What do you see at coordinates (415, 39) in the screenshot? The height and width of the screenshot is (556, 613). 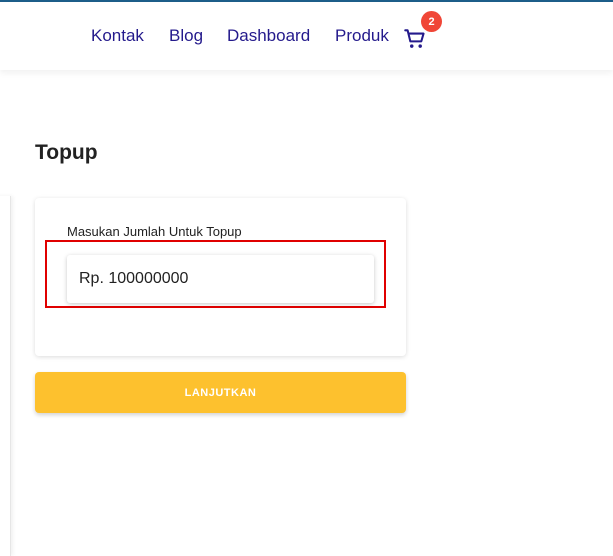 I see `cart-icon` at bounding box center [415, 39].